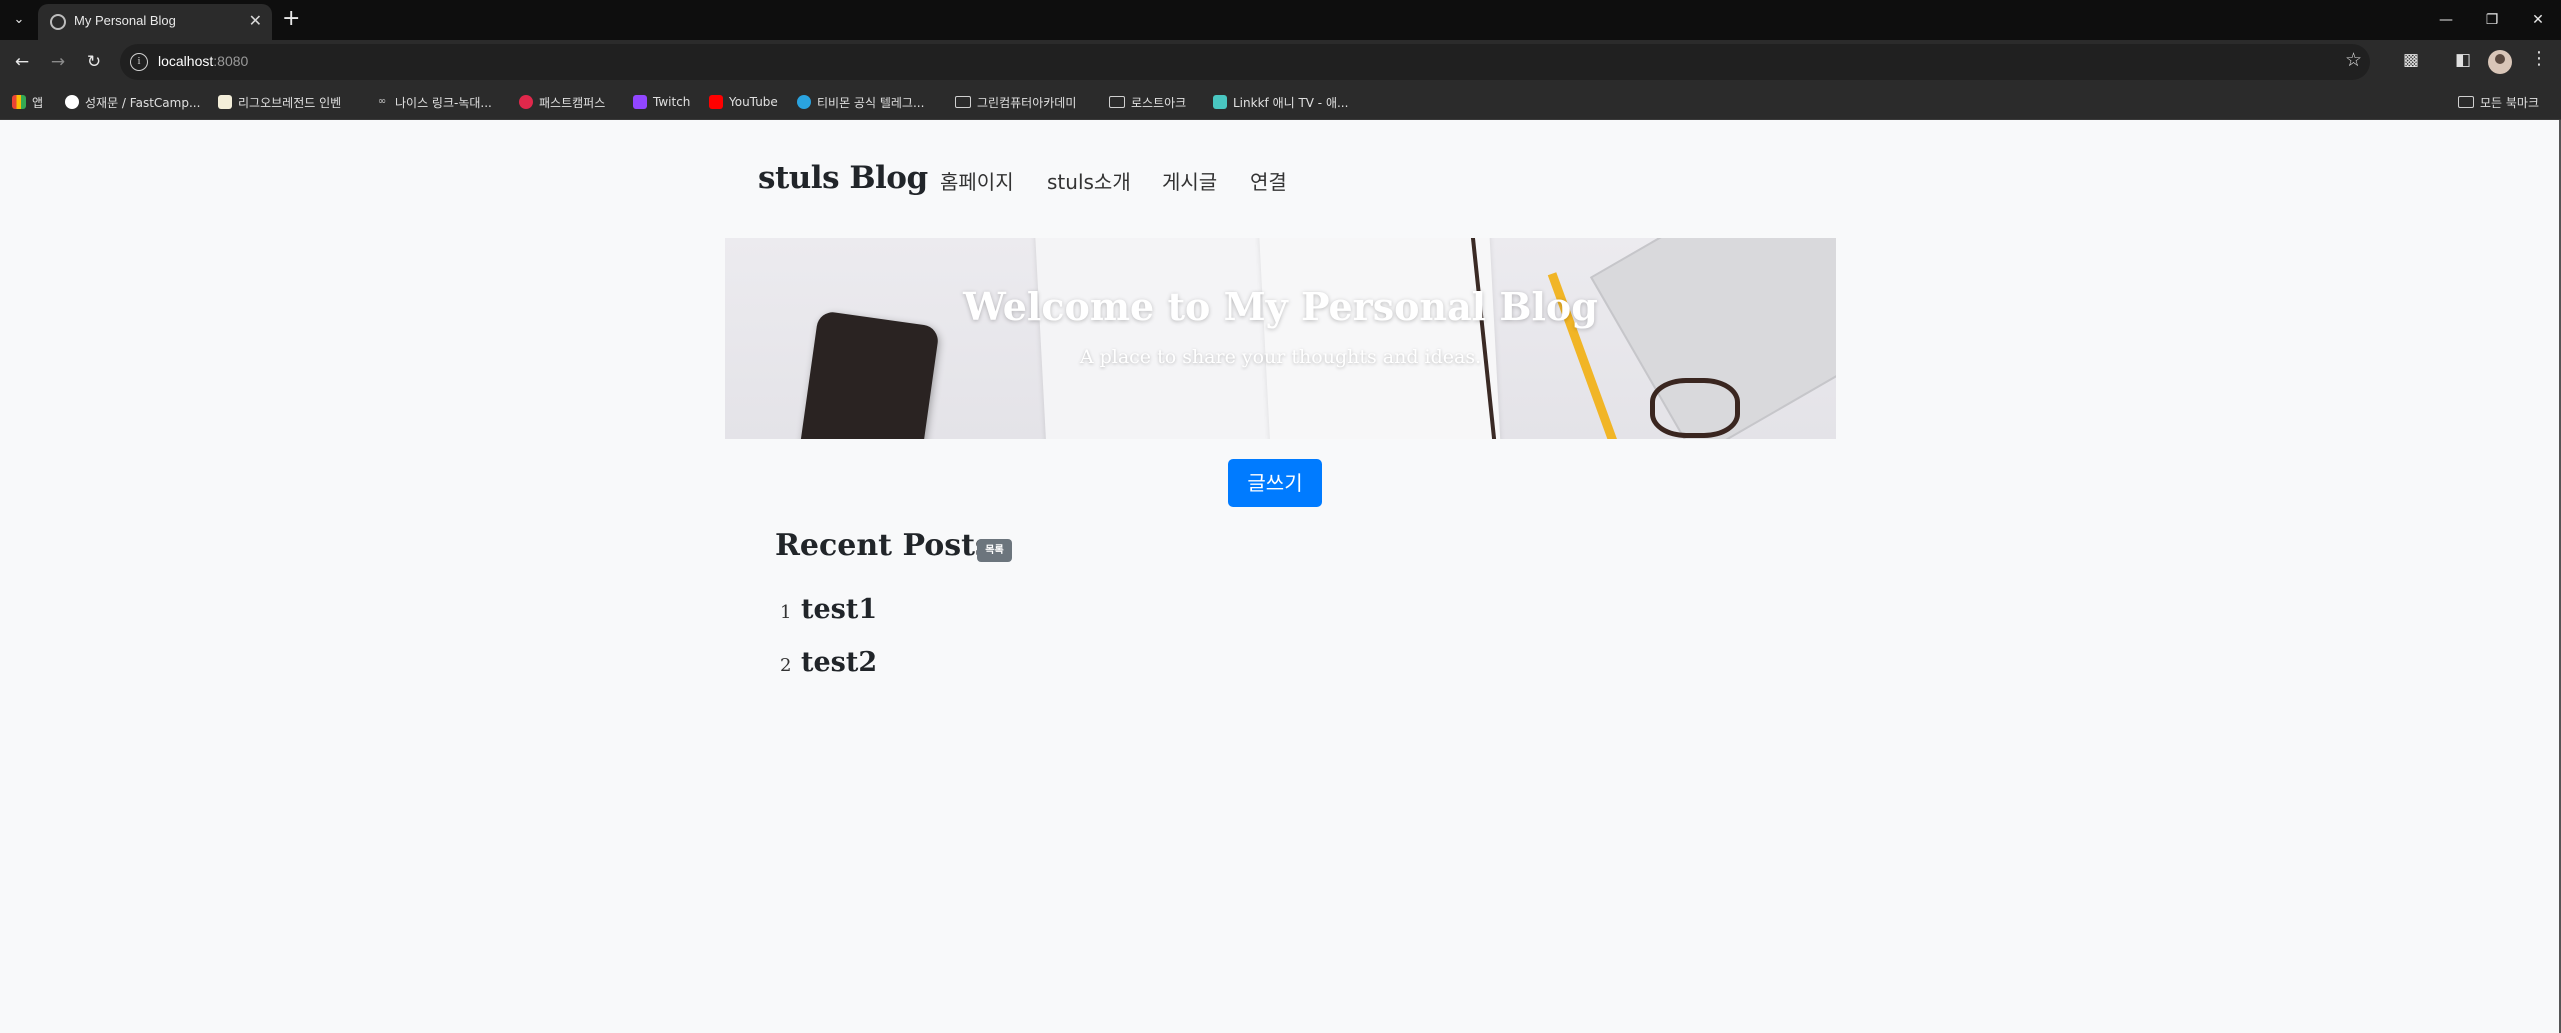 This screenshot has height=1033, width=2561. I want to click on bookmark-fastcampus: 패스트캠퍼스, so click(562, 102).